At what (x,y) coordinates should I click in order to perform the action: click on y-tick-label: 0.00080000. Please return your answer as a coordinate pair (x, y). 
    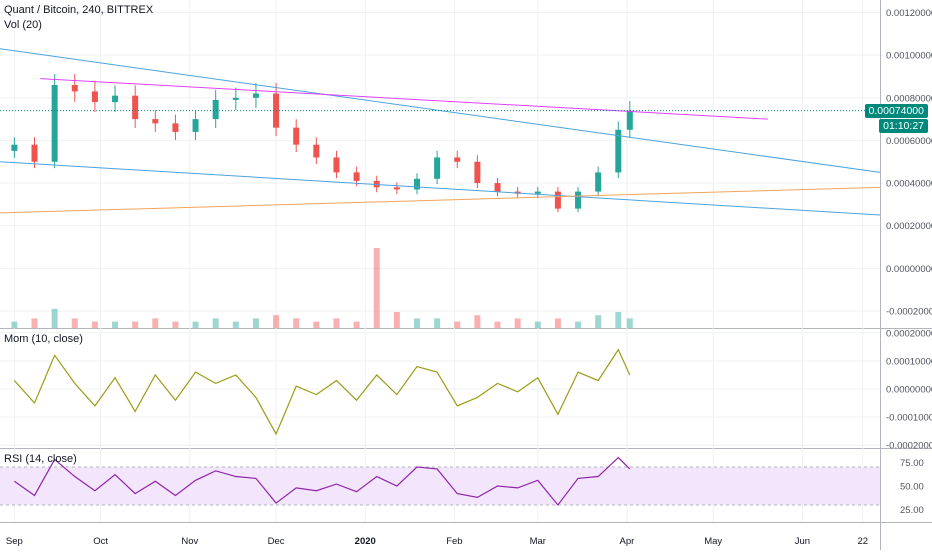
    Looking at the image, I should click on (909, 98).